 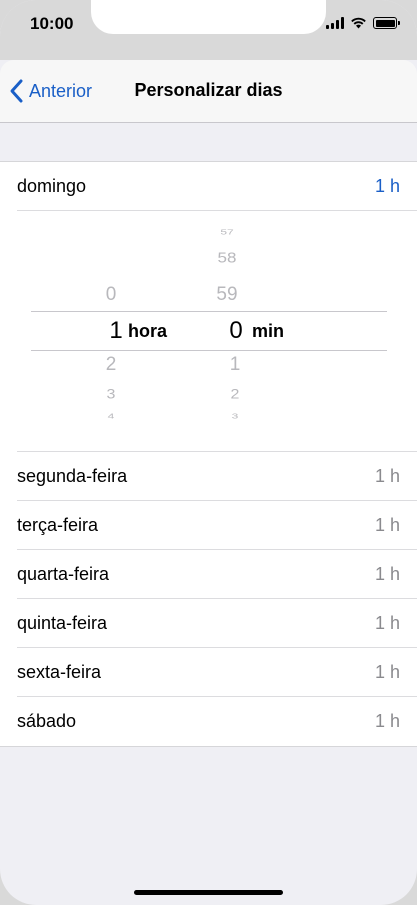 I want to click on day-row-sabado: sábado 1 h, so click(x=208, y=721).